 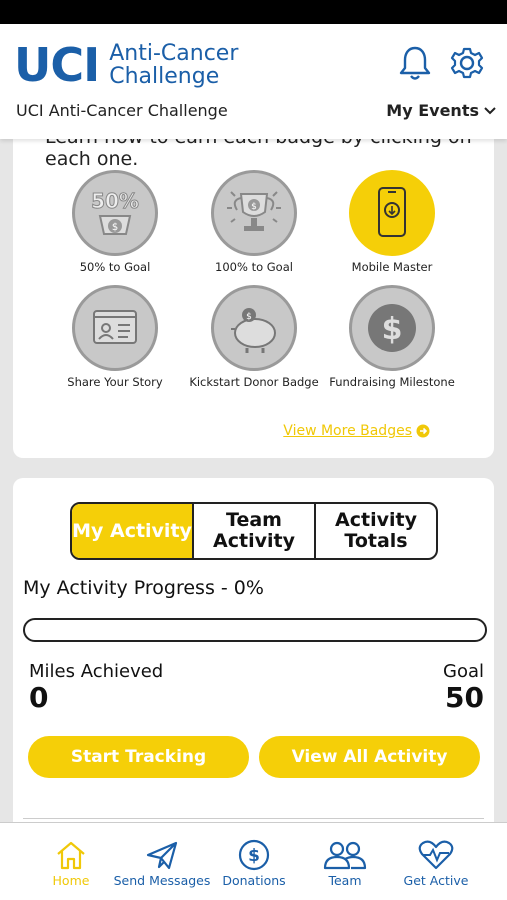 What do you see at coordinates (253, 12) in the screenshot?
I see `status-bar` at bounding box center [253, 12].